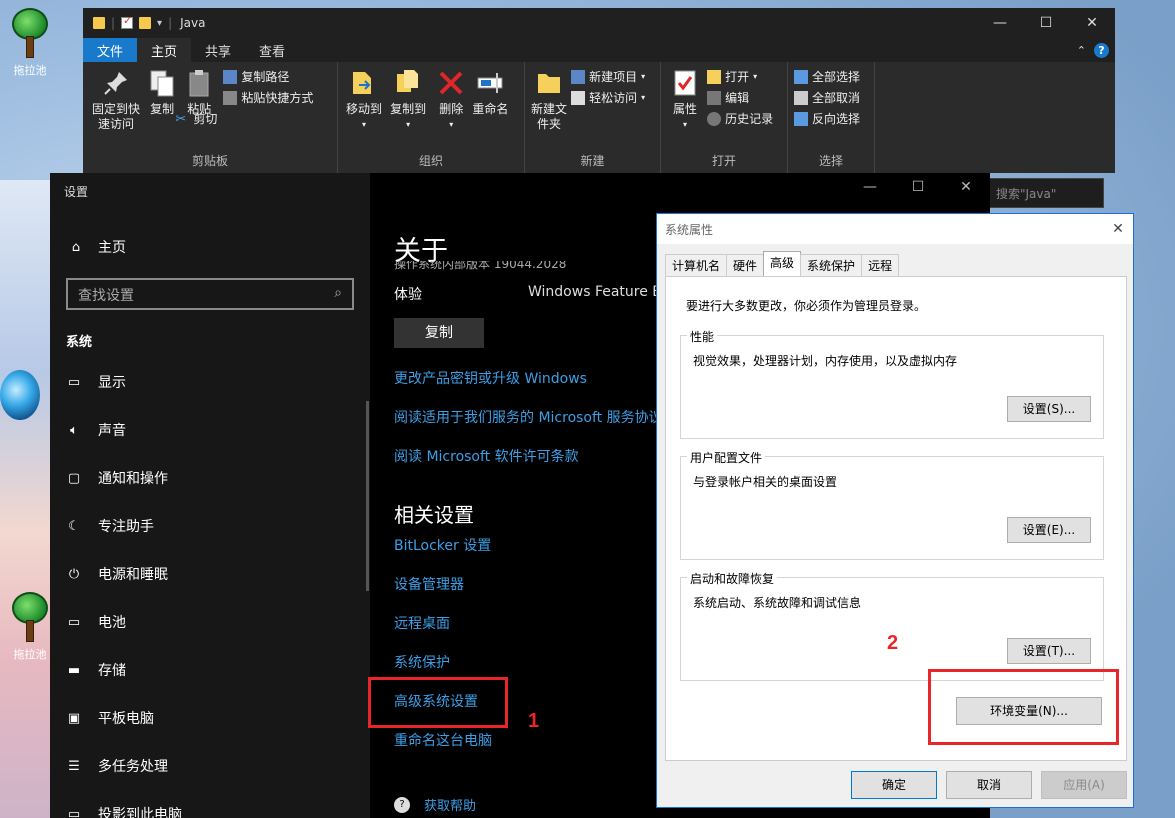 The image size is (1175, 818). Describe the element at coordinates (110, 526) in the screenshot. I see `nav-focus-assist: ☾ 专注助手` at that location.